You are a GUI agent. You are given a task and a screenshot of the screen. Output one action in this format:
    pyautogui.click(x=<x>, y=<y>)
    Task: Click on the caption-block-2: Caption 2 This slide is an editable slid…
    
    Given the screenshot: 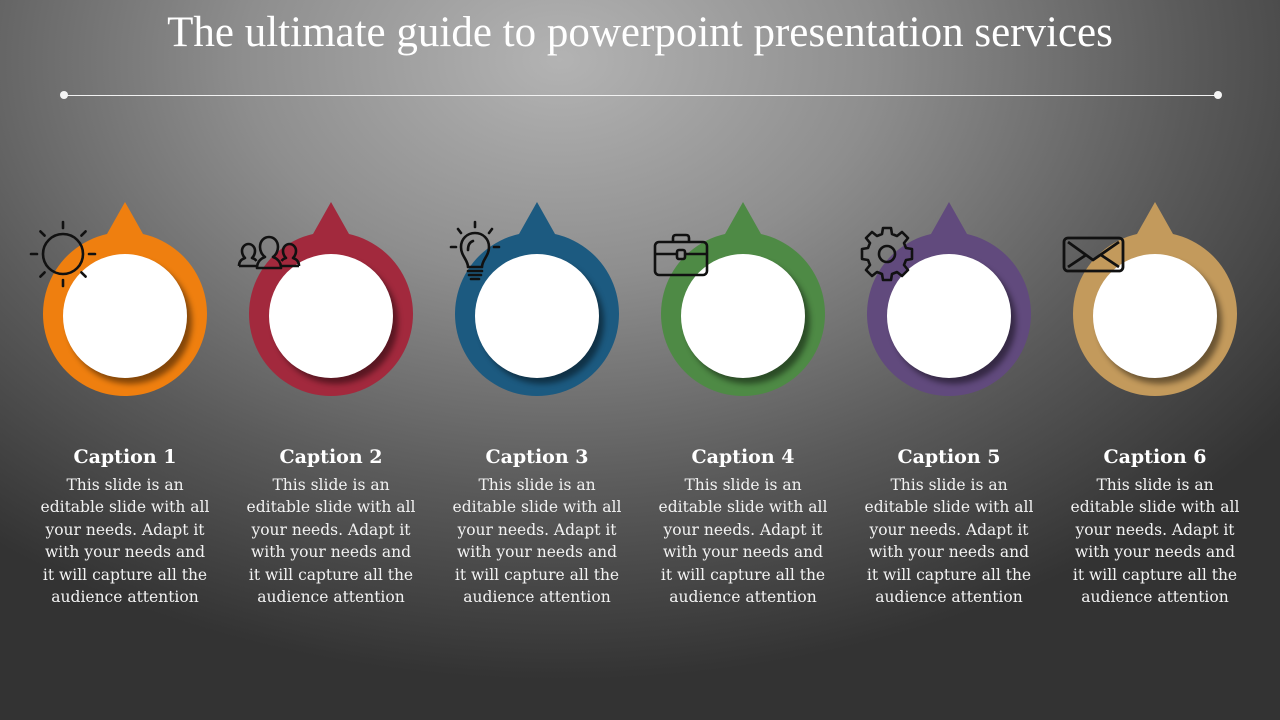 What is the action you would take?
    pyautogui.click(x=331, y=524)
    